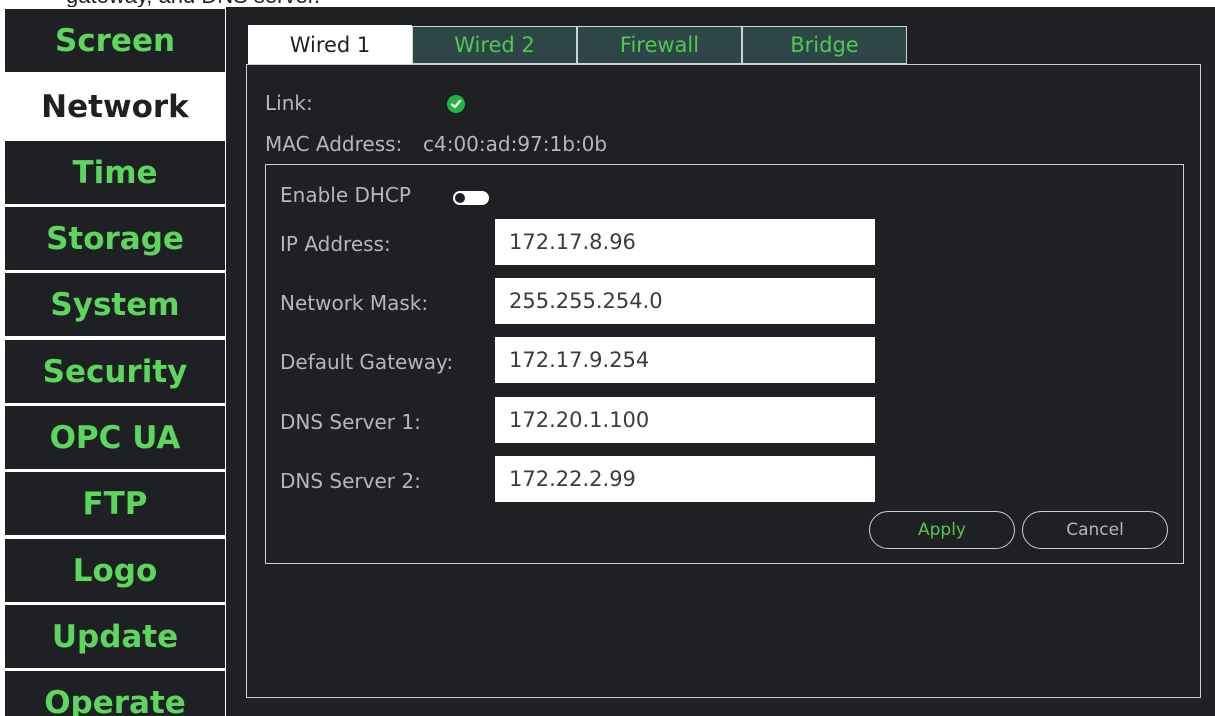  I want to click on dns-server-2-input, so click(685, 479).